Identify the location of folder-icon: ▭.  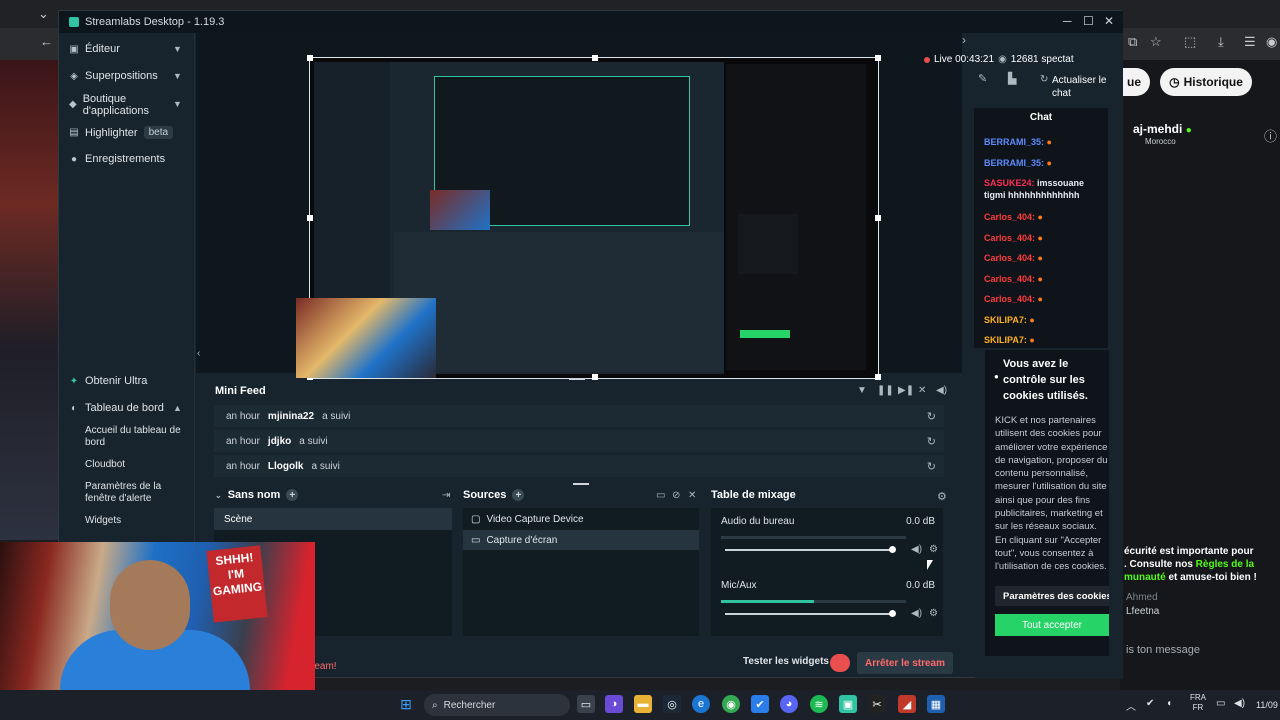
(660, 495).